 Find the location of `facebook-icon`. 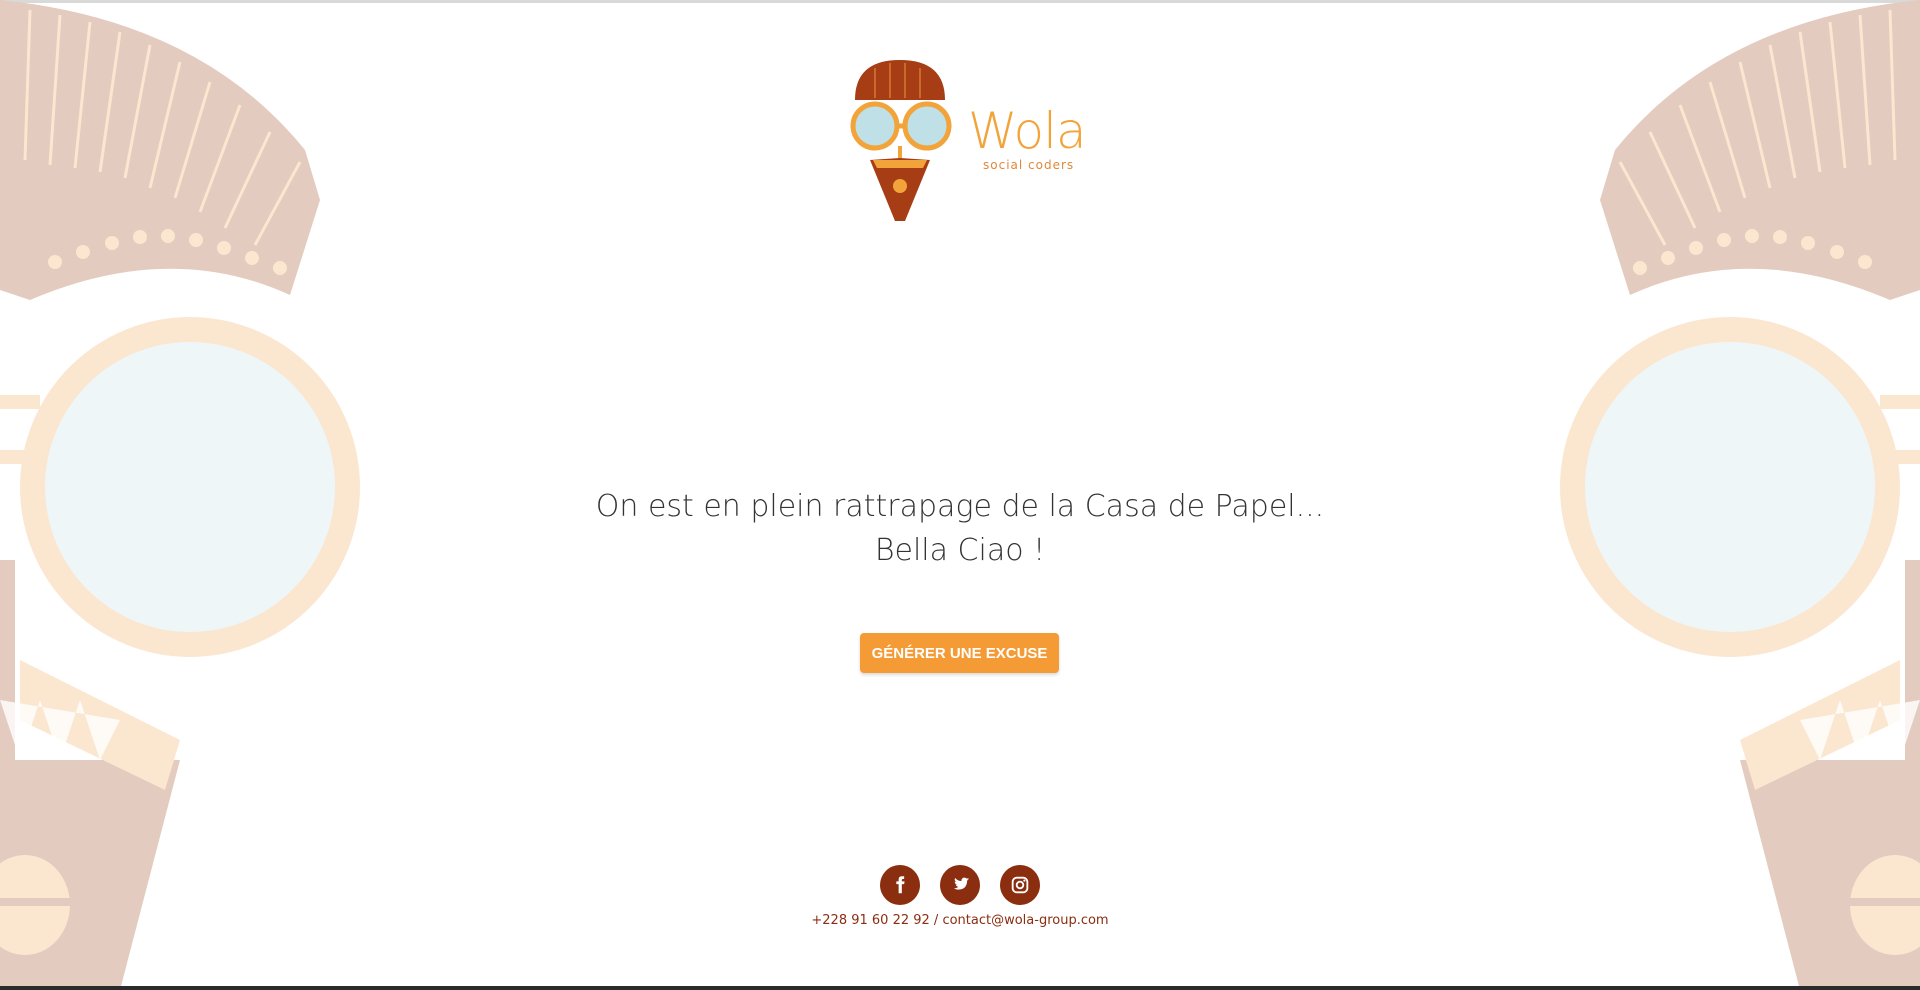

facebook-icon is located at coordinates (900, 885).